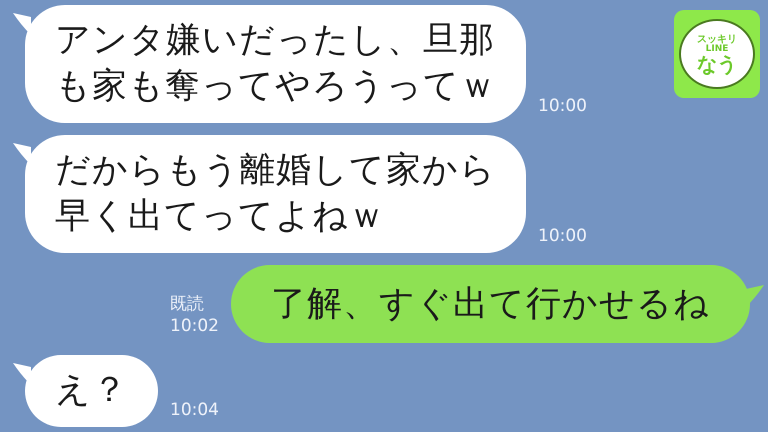 Image resolution: width=768 pixels, height=432 pixels. I want to click on message-text: も家も奪ってやろうってｗ, so click(275, 86).